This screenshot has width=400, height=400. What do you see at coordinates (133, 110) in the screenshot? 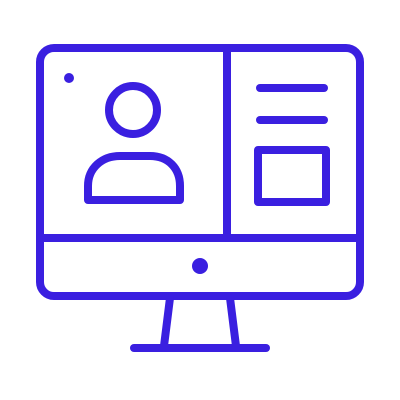
I see `avatar-head-icon` at bounding box center [133, 110].